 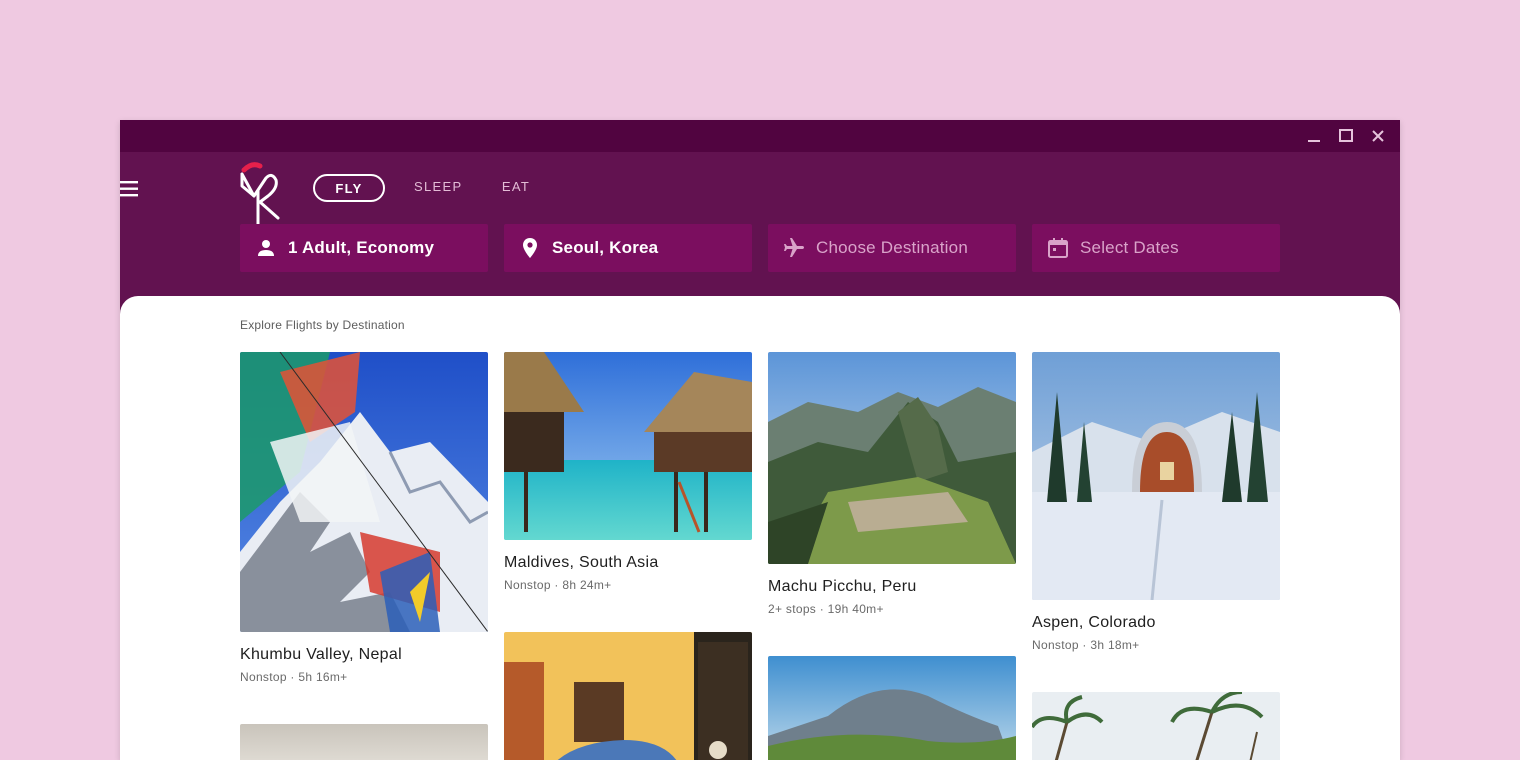 What do you see at coordinates (581, 562) in the screenshot?
I see `destination-name: Maldives, South Asia` at bounding box center [581, 562].